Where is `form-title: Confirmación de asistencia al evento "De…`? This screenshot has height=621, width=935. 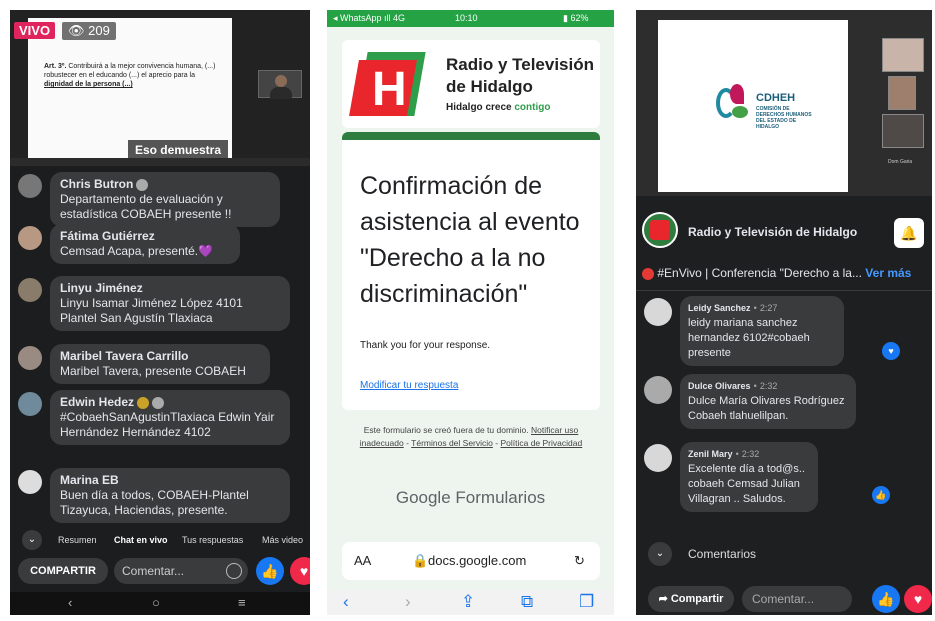 form-title: Confirmación de asistencia al evento "De… is located at coordinates (470, 240).